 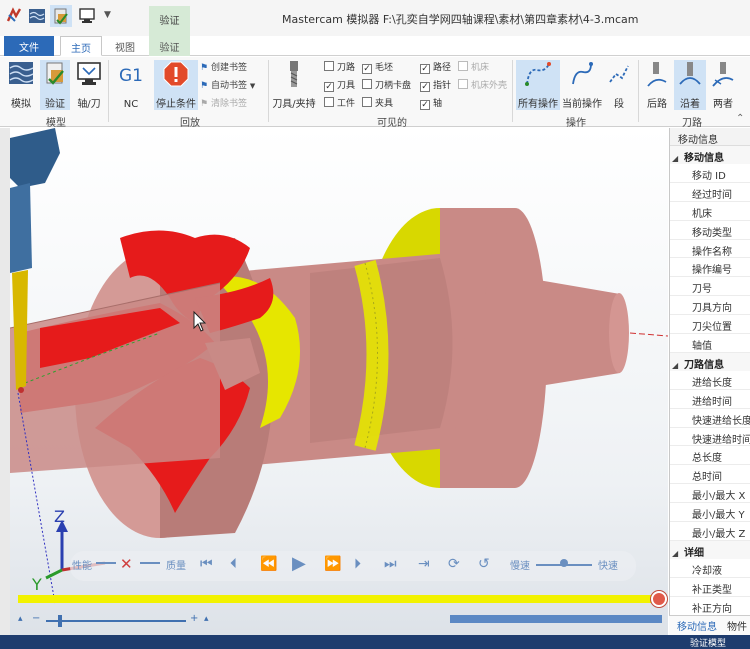 I want to click on create-bookmark-button: ⚑ 创建书签, so click(x=223, y=67).